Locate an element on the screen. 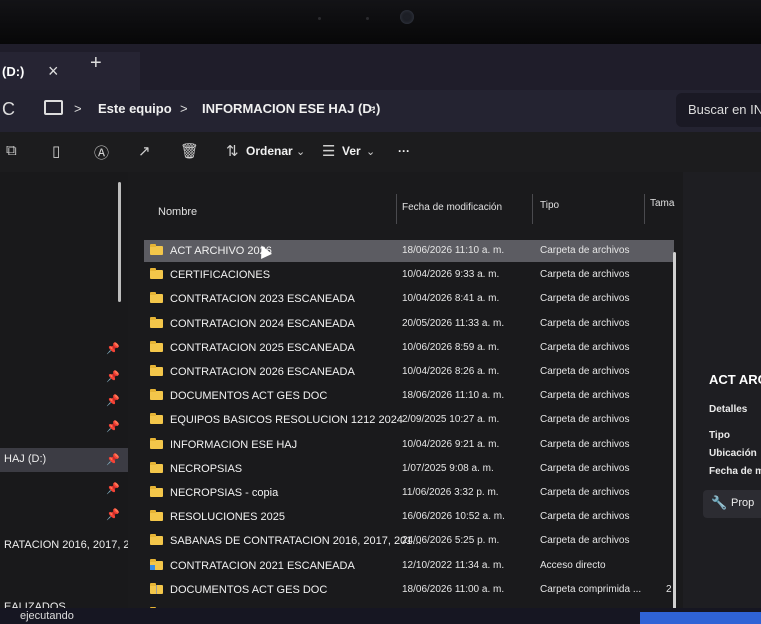 The width and height of the screenshot is (761, 624). file-modified-date: 12/10/2022 11:34 a. m. is located at coordinates (453, 565).